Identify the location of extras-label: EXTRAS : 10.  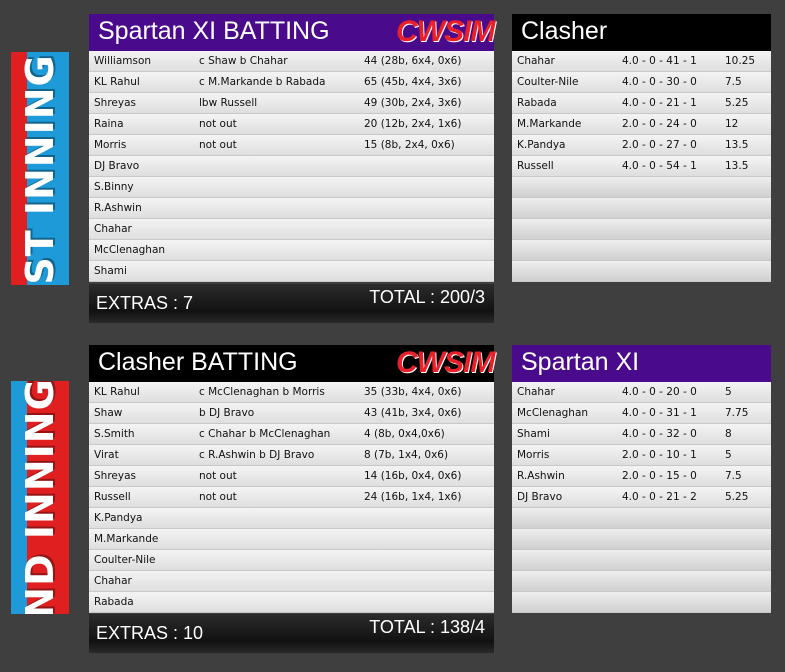
(150, 633).